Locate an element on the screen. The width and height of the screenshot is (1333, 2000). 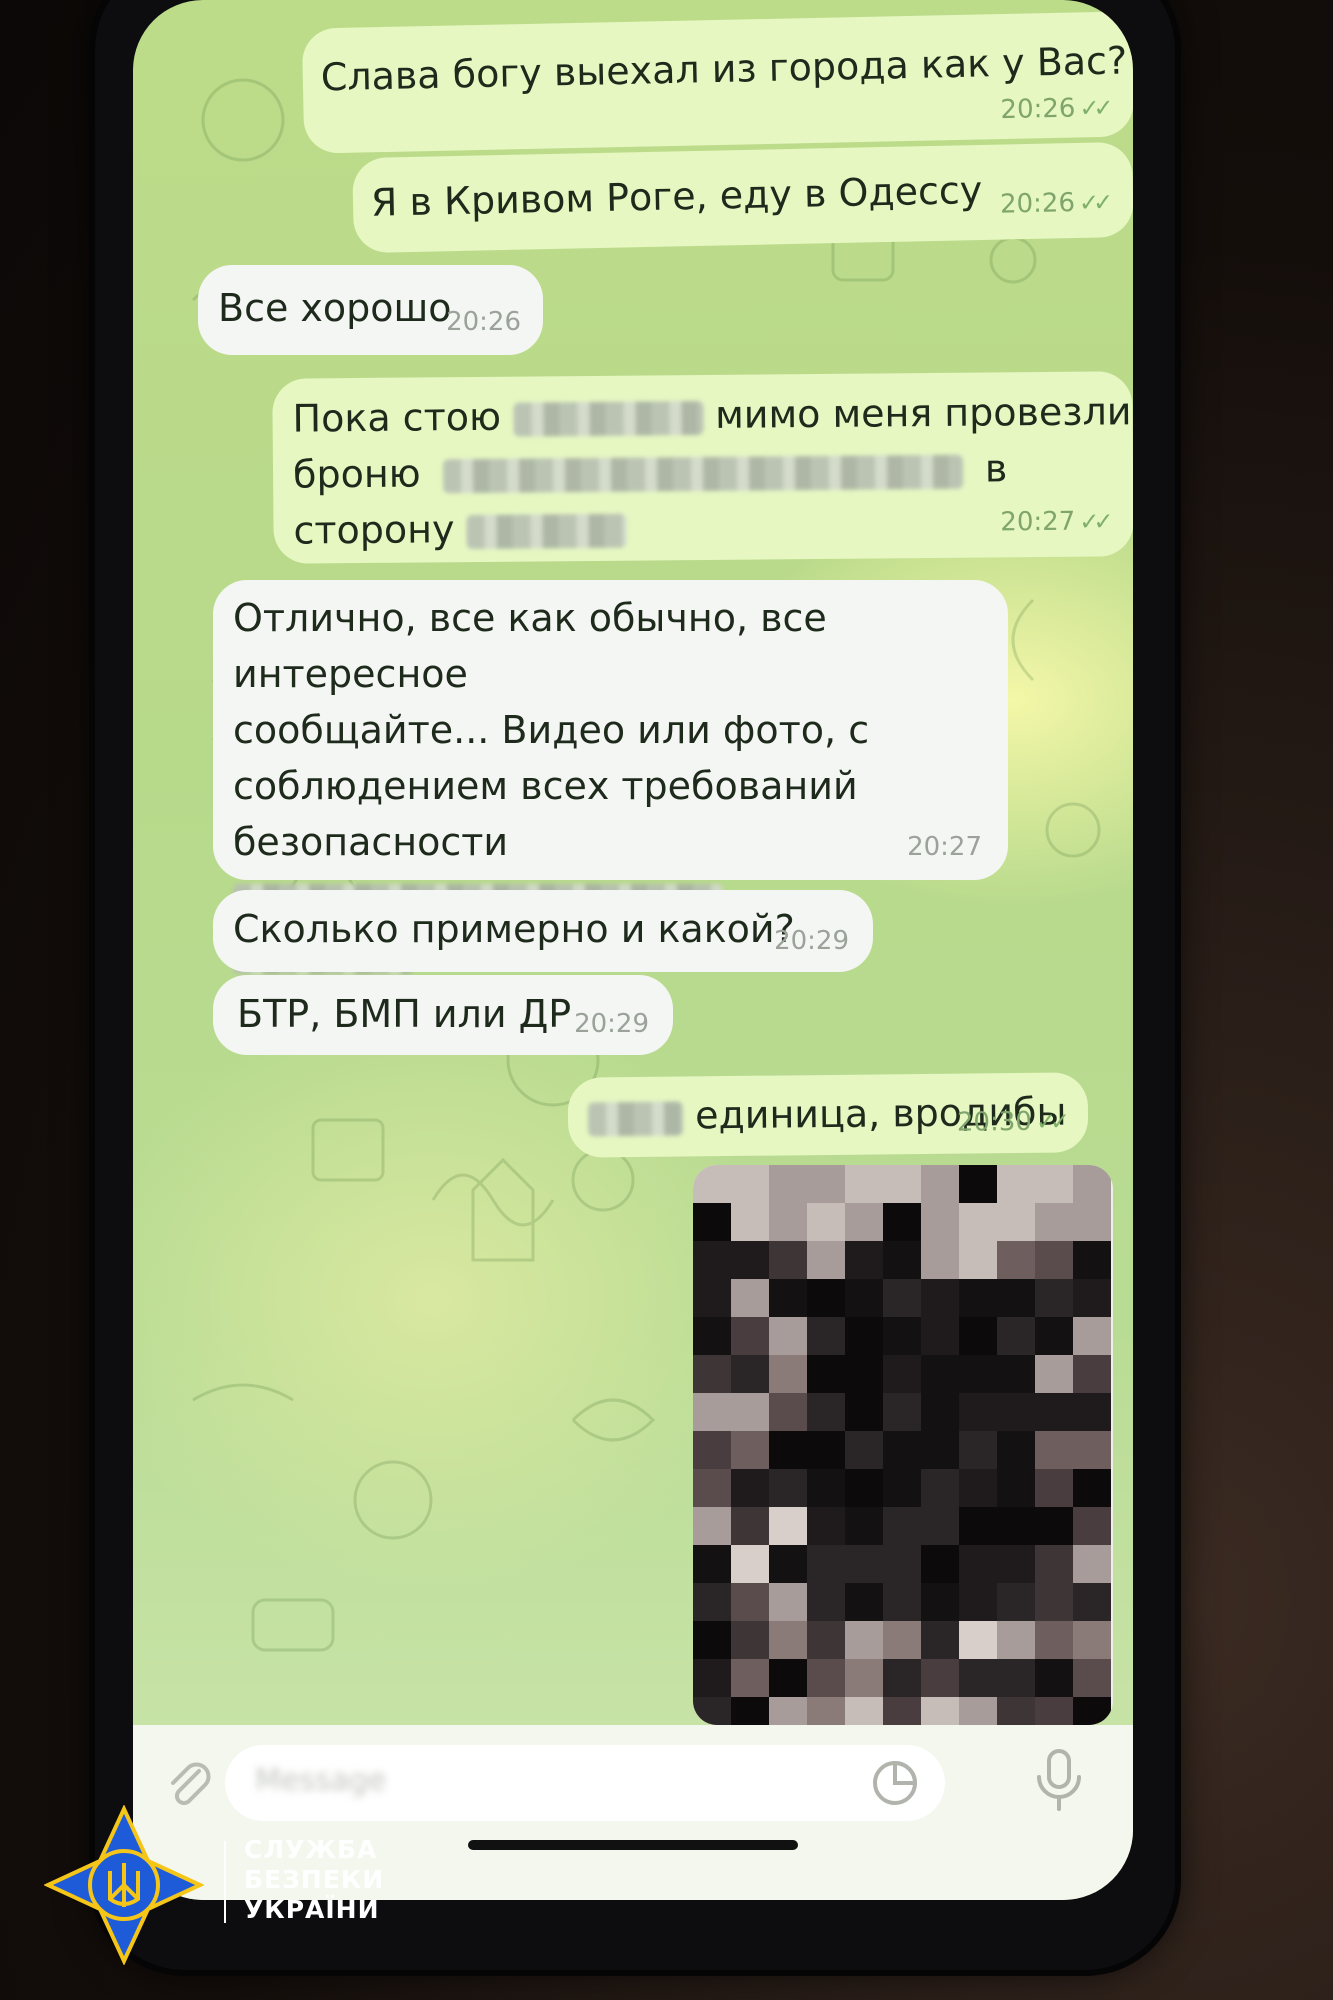
message-time: 20:29 is located at coordinates (811, 941).